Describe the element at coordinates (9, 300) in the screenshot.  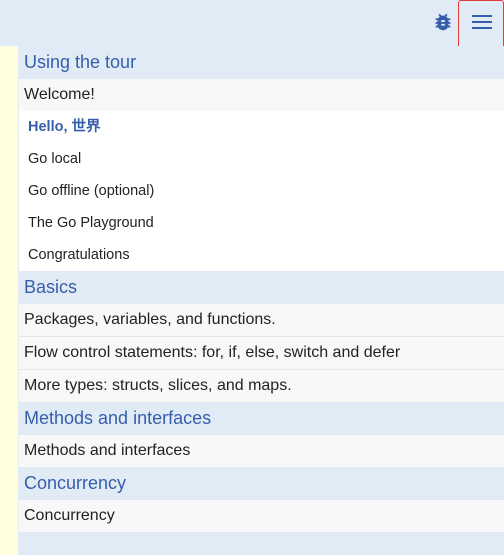
I see `left-strip` at that location.